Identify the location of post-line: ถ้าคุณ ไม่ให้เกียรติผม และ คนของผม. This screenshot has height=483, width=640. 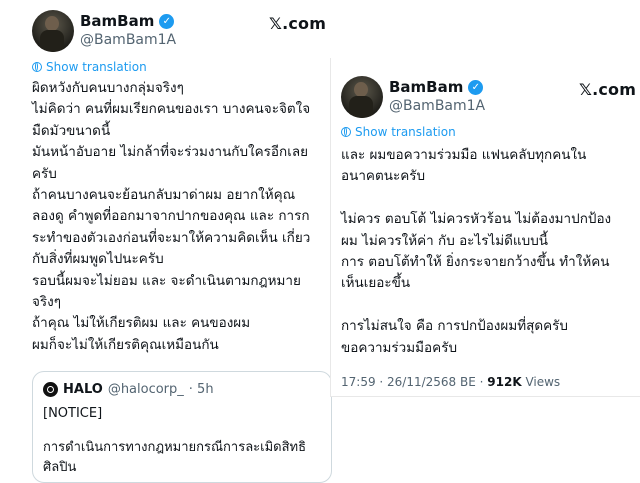
(141, 323).